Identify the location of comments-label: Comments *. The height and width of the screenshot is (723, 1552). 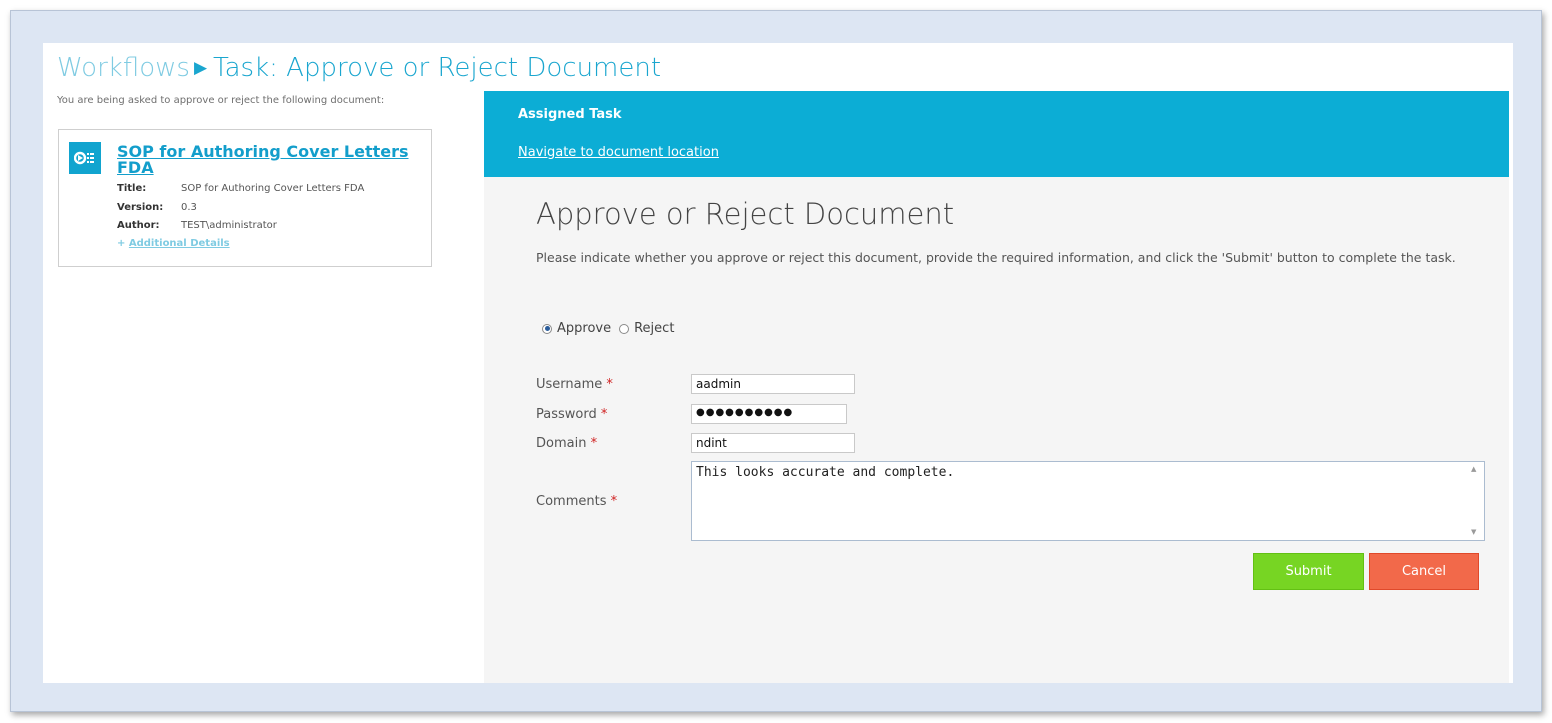
(576, 501).